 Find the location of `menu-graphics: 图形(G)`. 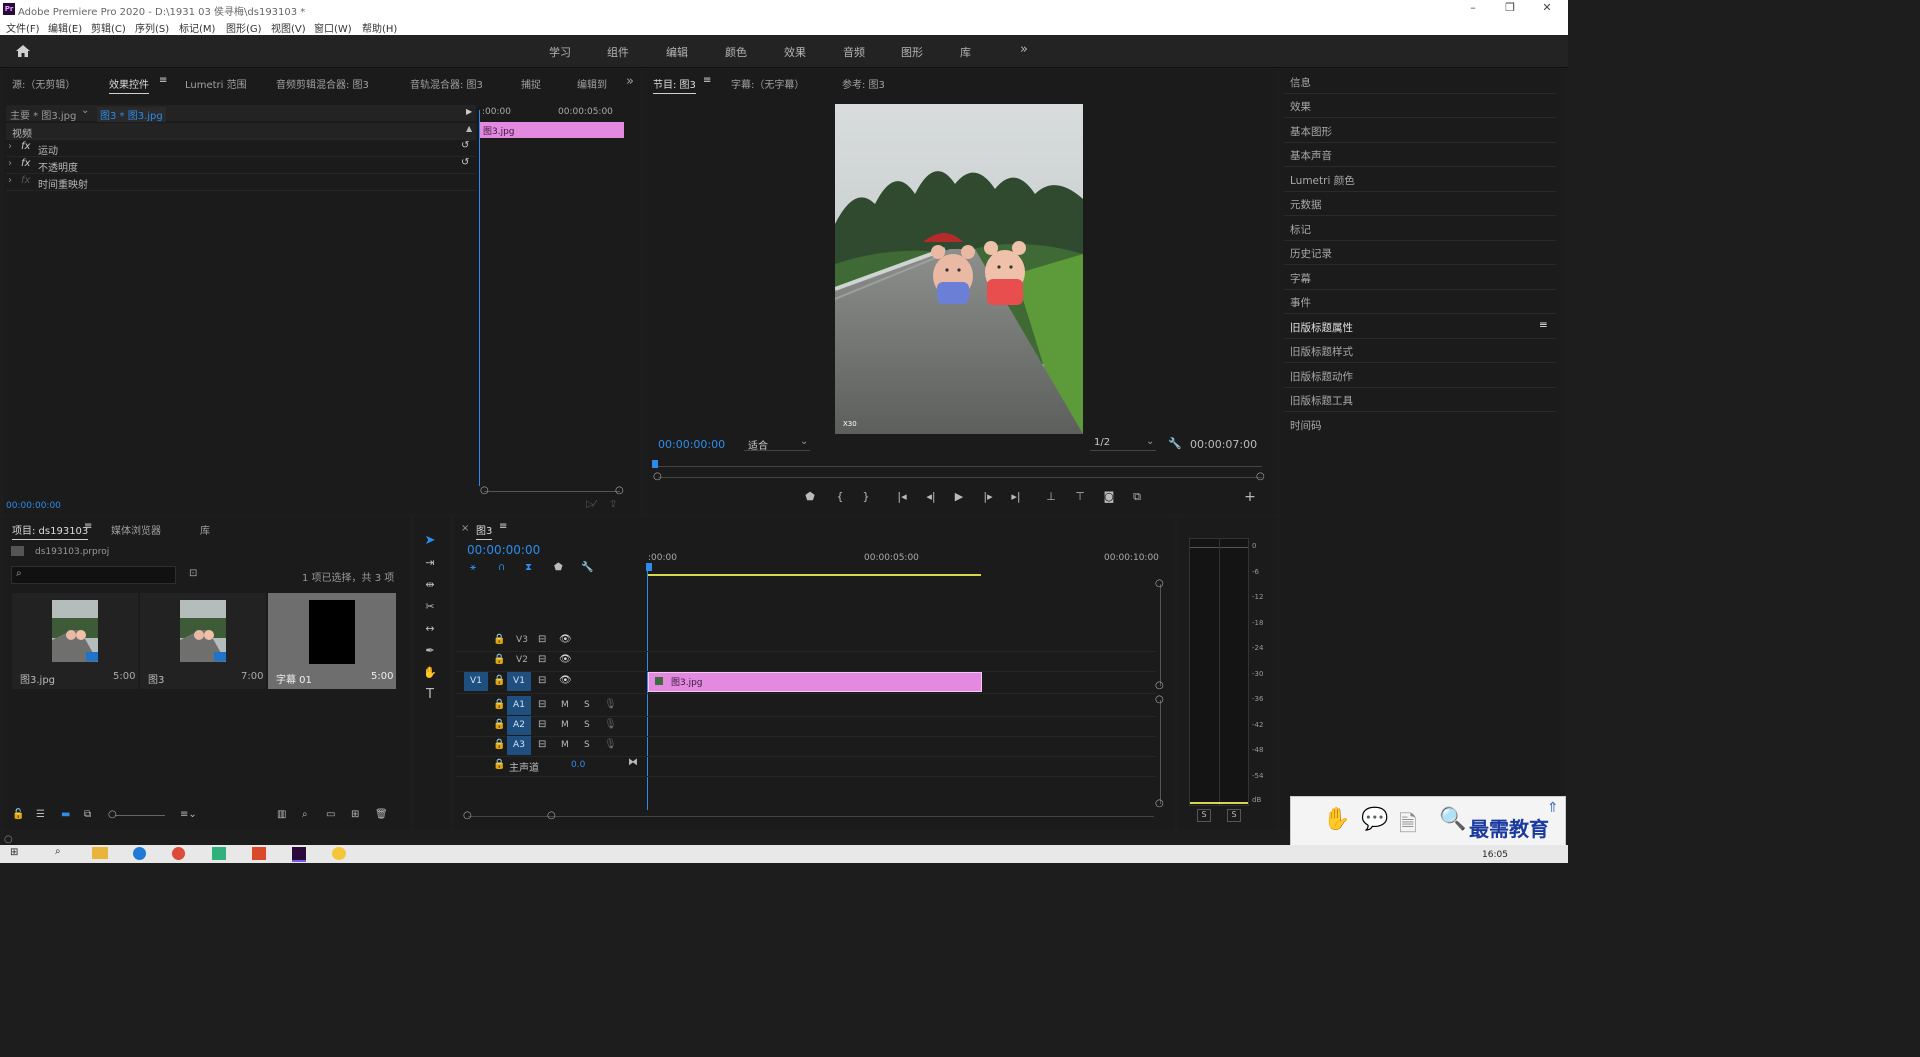

menu-graphics: 图形(G) is located at coordinates (244, 27).